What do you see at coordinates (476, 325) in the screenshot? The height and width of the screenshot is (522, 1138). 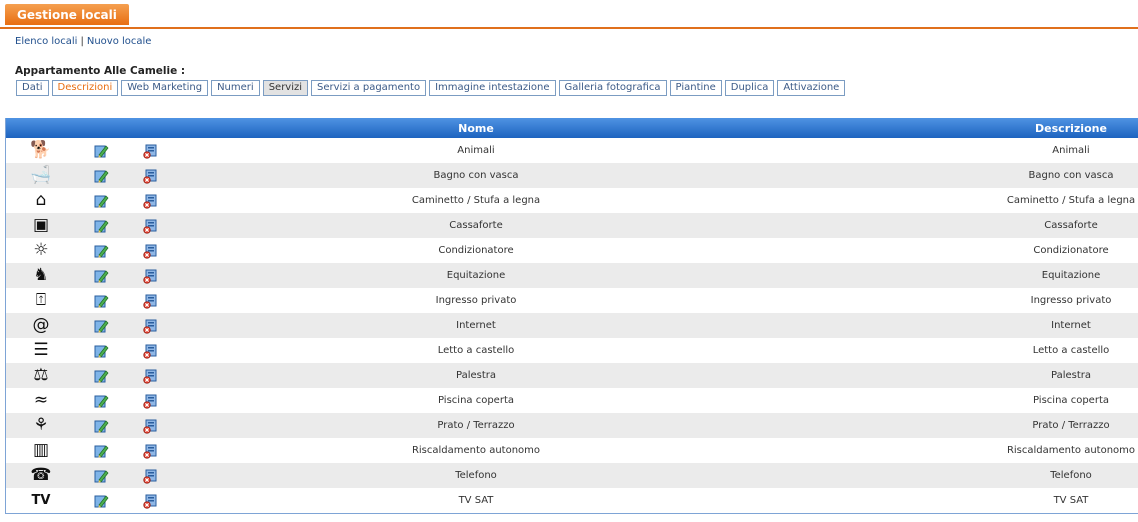 I see `cell-nome: Internet` at bounding box center [476, 325].